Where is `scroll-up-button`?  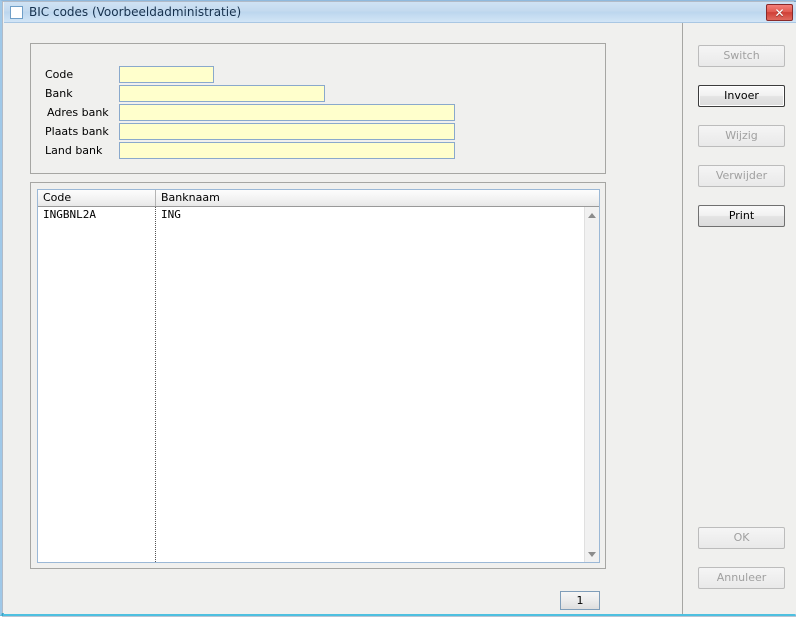
scroll-up-button is located at coordinates (592, 215).